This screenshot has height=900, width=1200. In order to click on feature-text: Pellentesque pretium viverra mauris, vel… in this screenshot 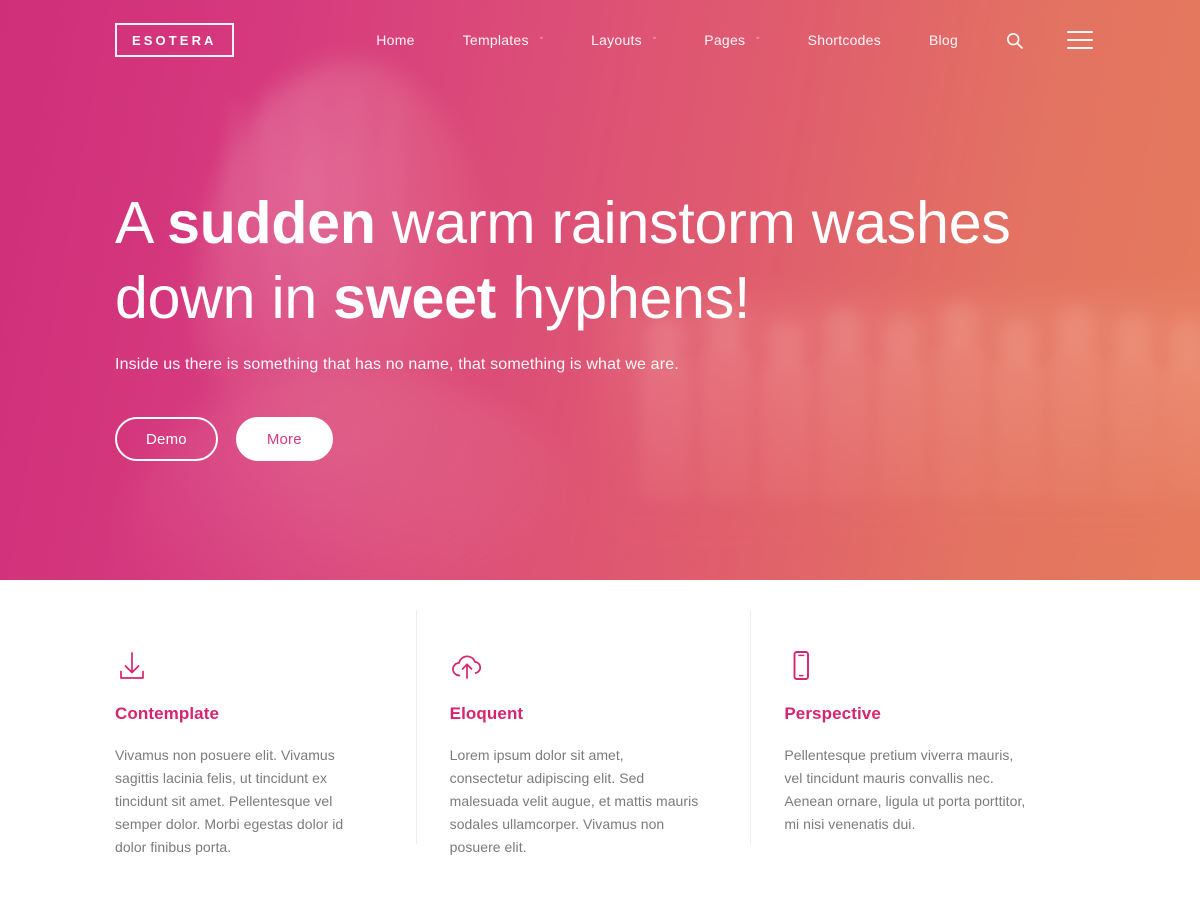, I will do `click(905, 789)`.